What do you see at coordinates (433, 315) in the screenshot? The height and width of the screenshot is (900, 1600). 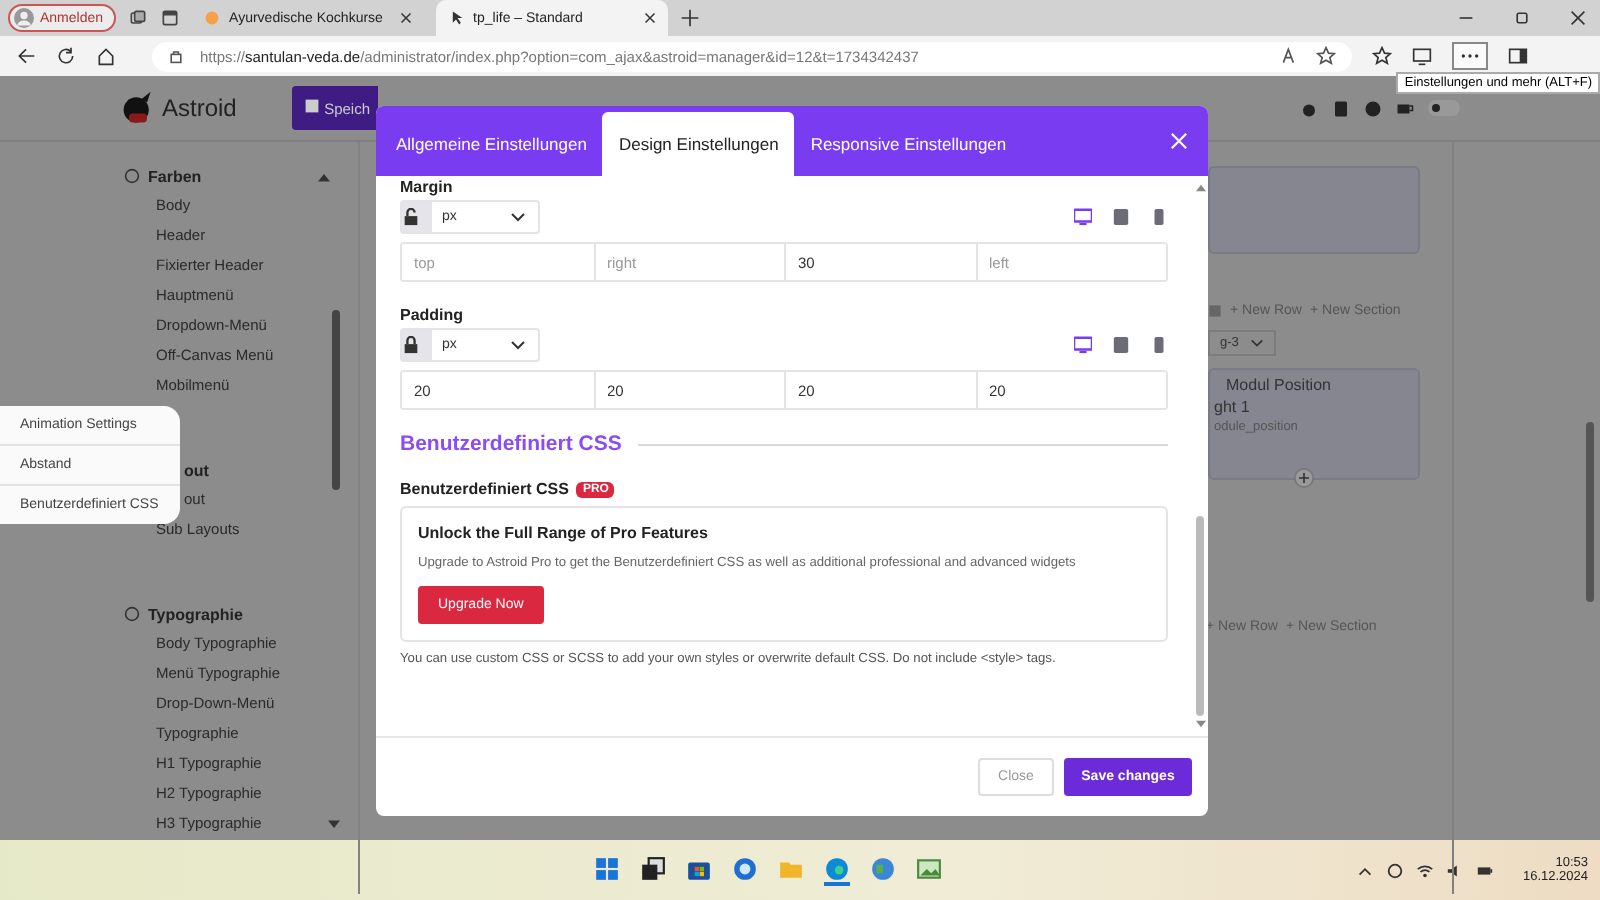 I see `spacing-label: Padding` at bounding box center [433, 315].